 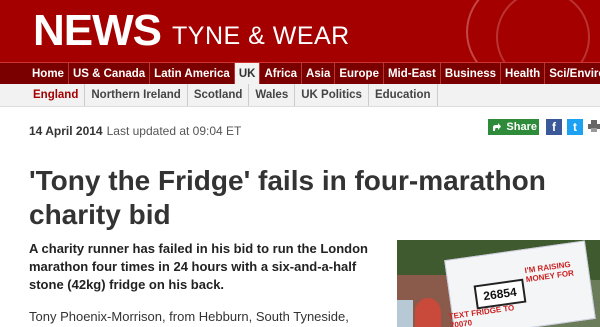 What do you see at coordinates (319, 74) in the screenshot?
I see `nav-item-asia: Asia` at bounding box center [319, 74].